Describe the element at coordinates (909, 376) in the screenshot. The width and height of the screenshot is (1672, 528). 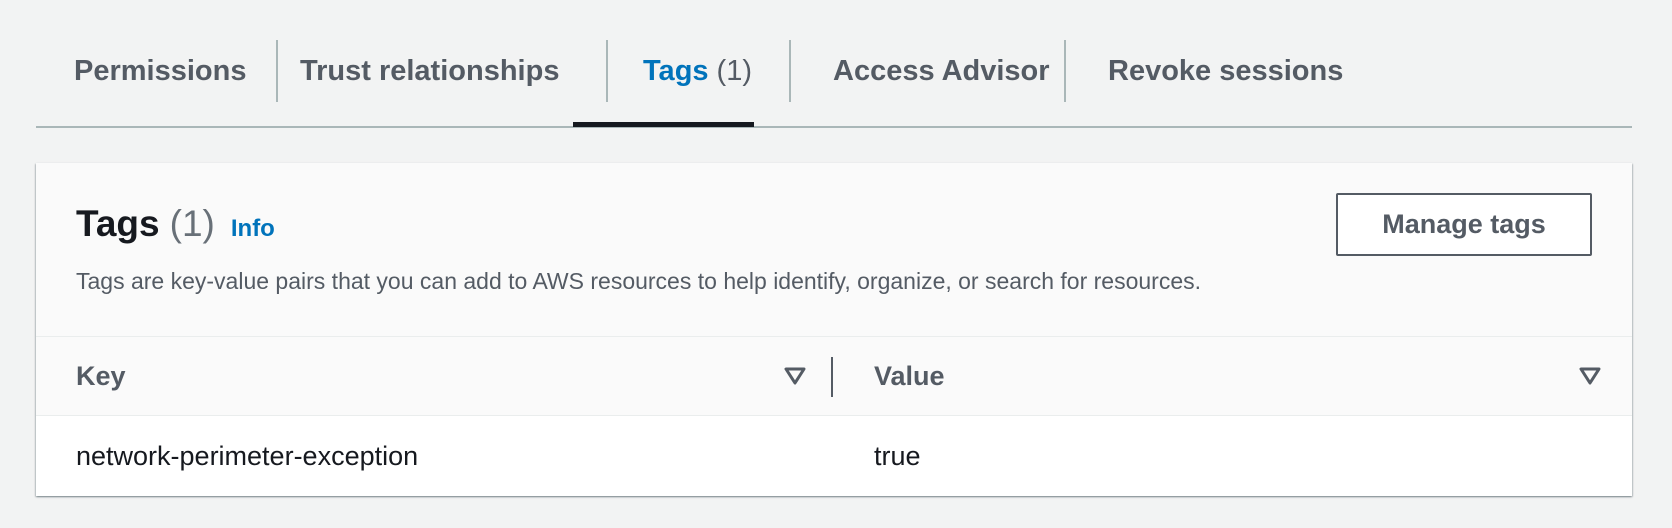
I see `column-header-value: Value` at that location.